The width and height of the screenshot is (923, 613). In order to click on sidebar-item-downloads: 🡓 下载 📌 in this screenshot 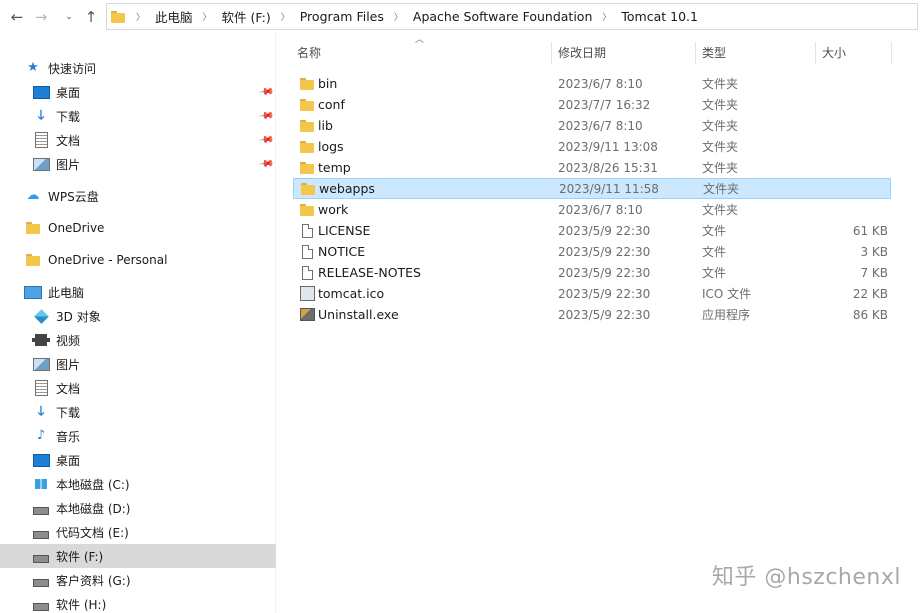, I will do `click(138, 116)`.